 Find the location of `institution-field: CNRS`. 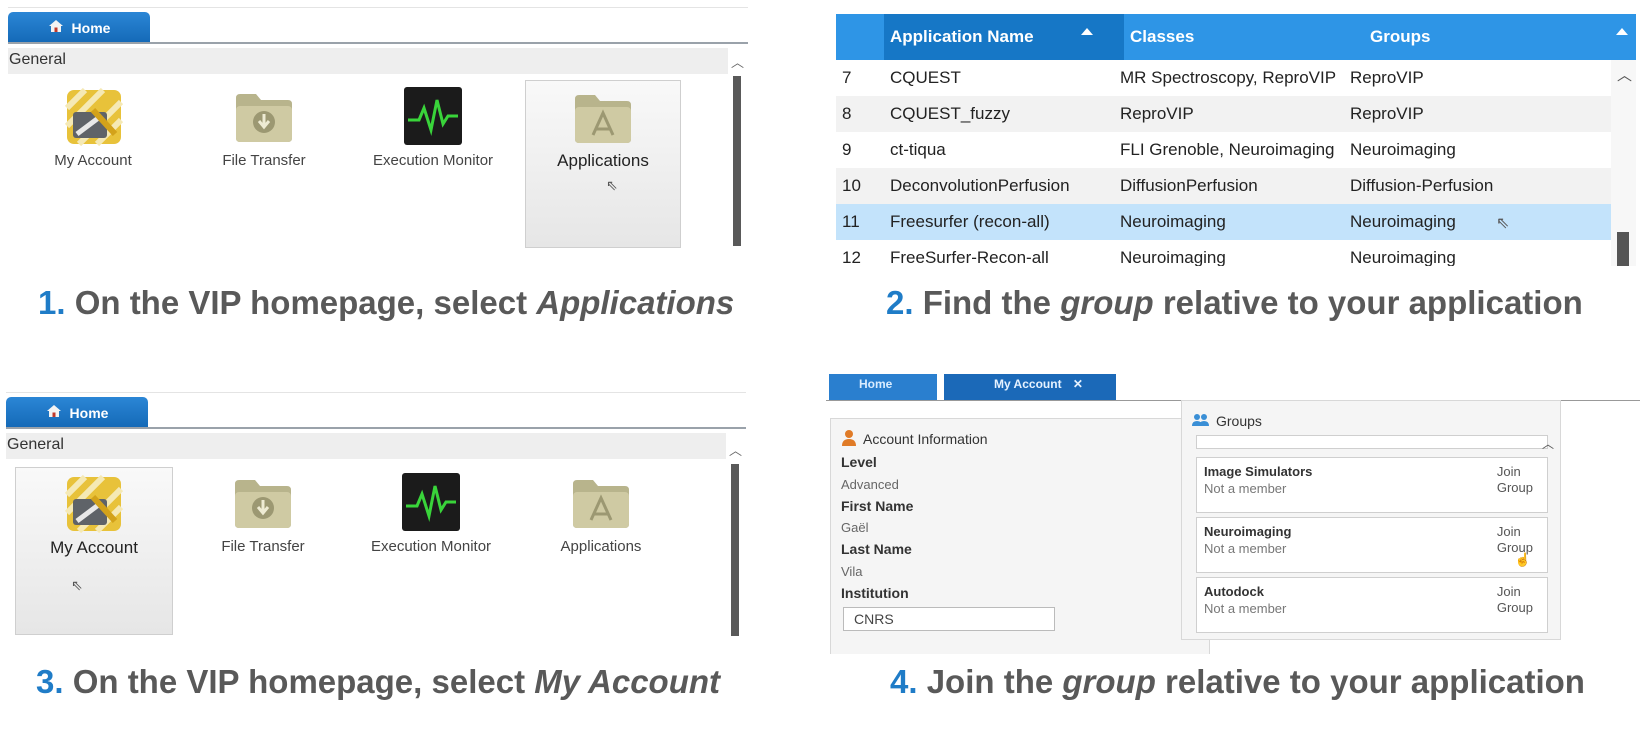

institution-field: CNRS is located at coordinates (949, 619).